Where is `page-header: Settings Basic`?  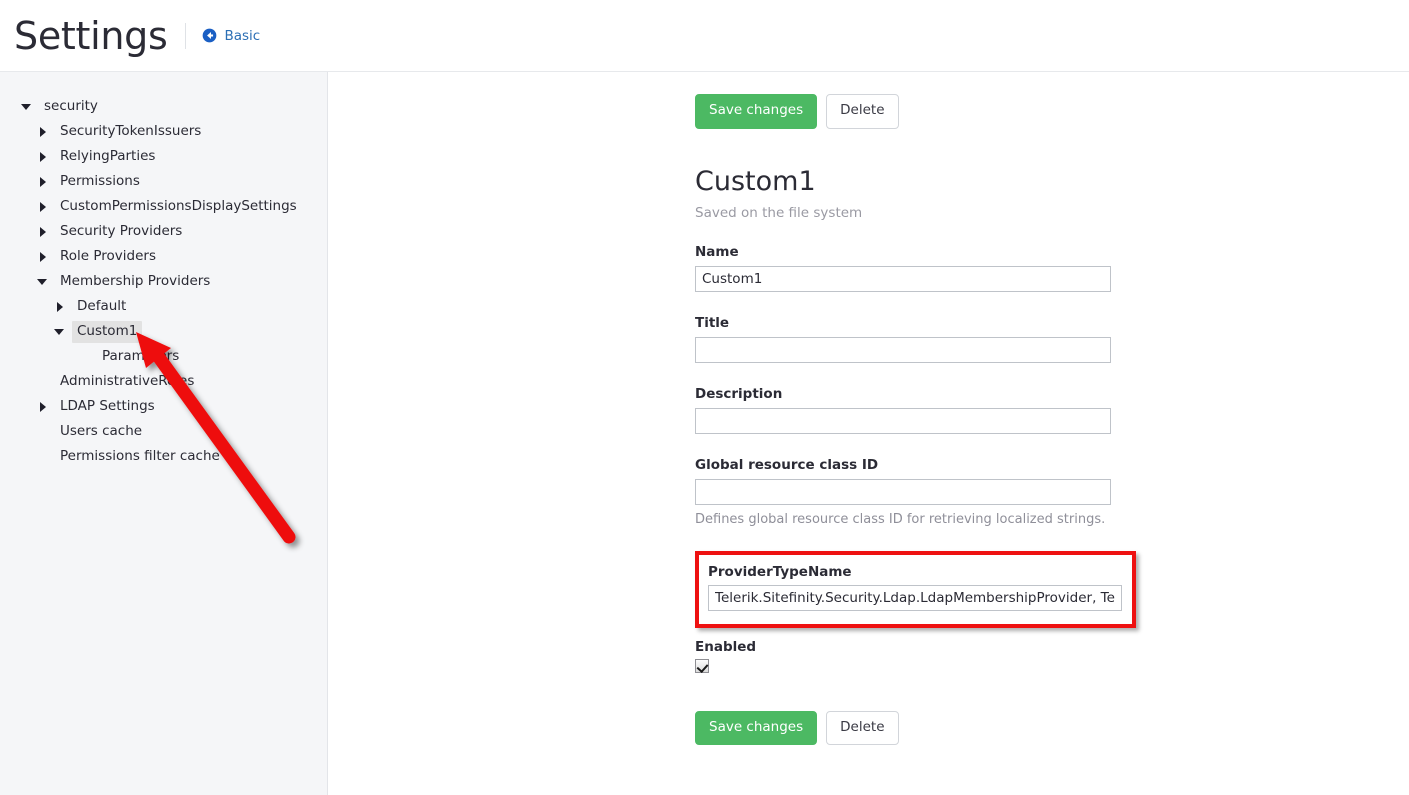
page-header: Settings Basic is located at coordinates (704, 36).